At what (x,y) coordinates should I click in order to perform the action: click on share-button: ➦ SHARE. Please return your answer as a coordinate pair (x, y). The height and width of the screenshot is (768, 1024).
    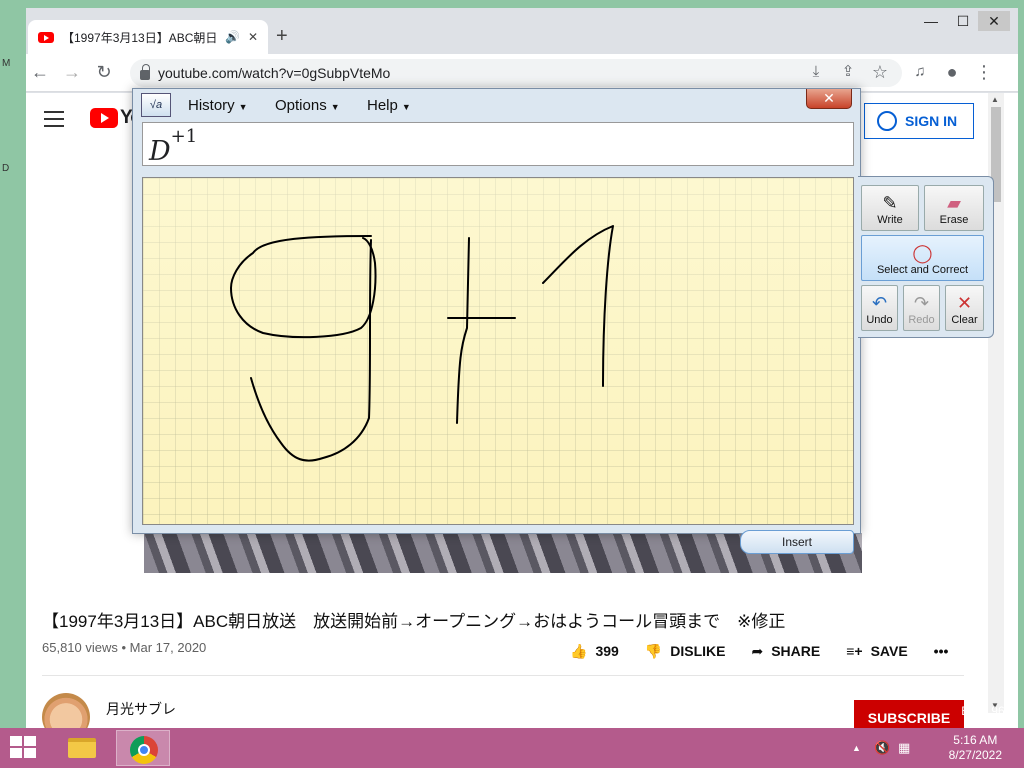
    Looking at the image, I should click on (785, 651).